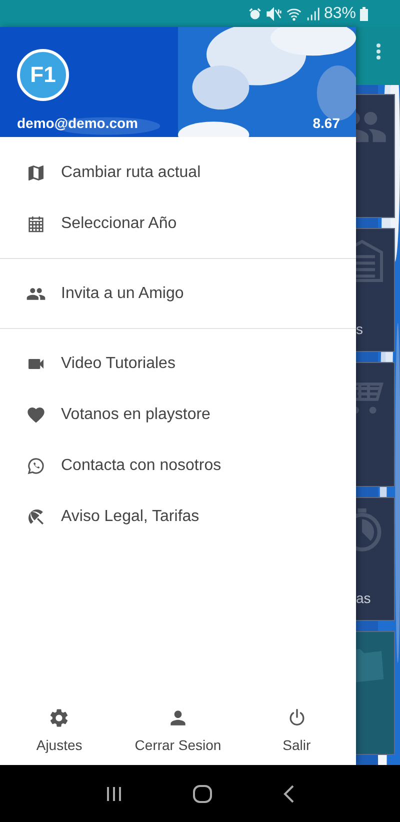  I want to click on alarm-icon, so click(255, 13).